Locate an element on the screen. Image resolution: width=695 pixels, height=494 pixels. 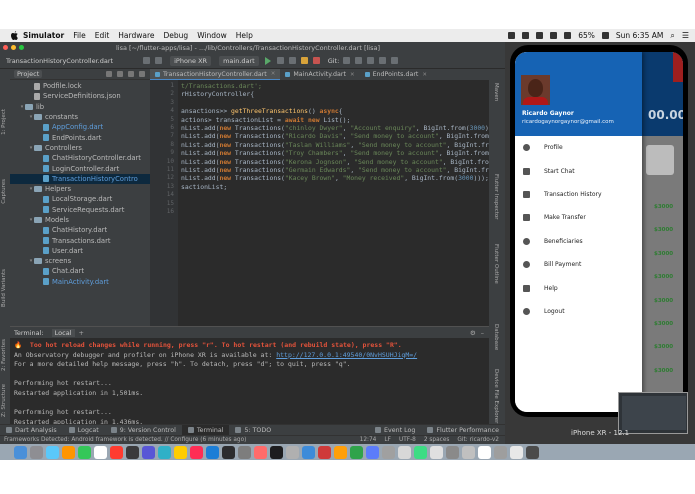
volume-icon is located at coordinates (568, 35).